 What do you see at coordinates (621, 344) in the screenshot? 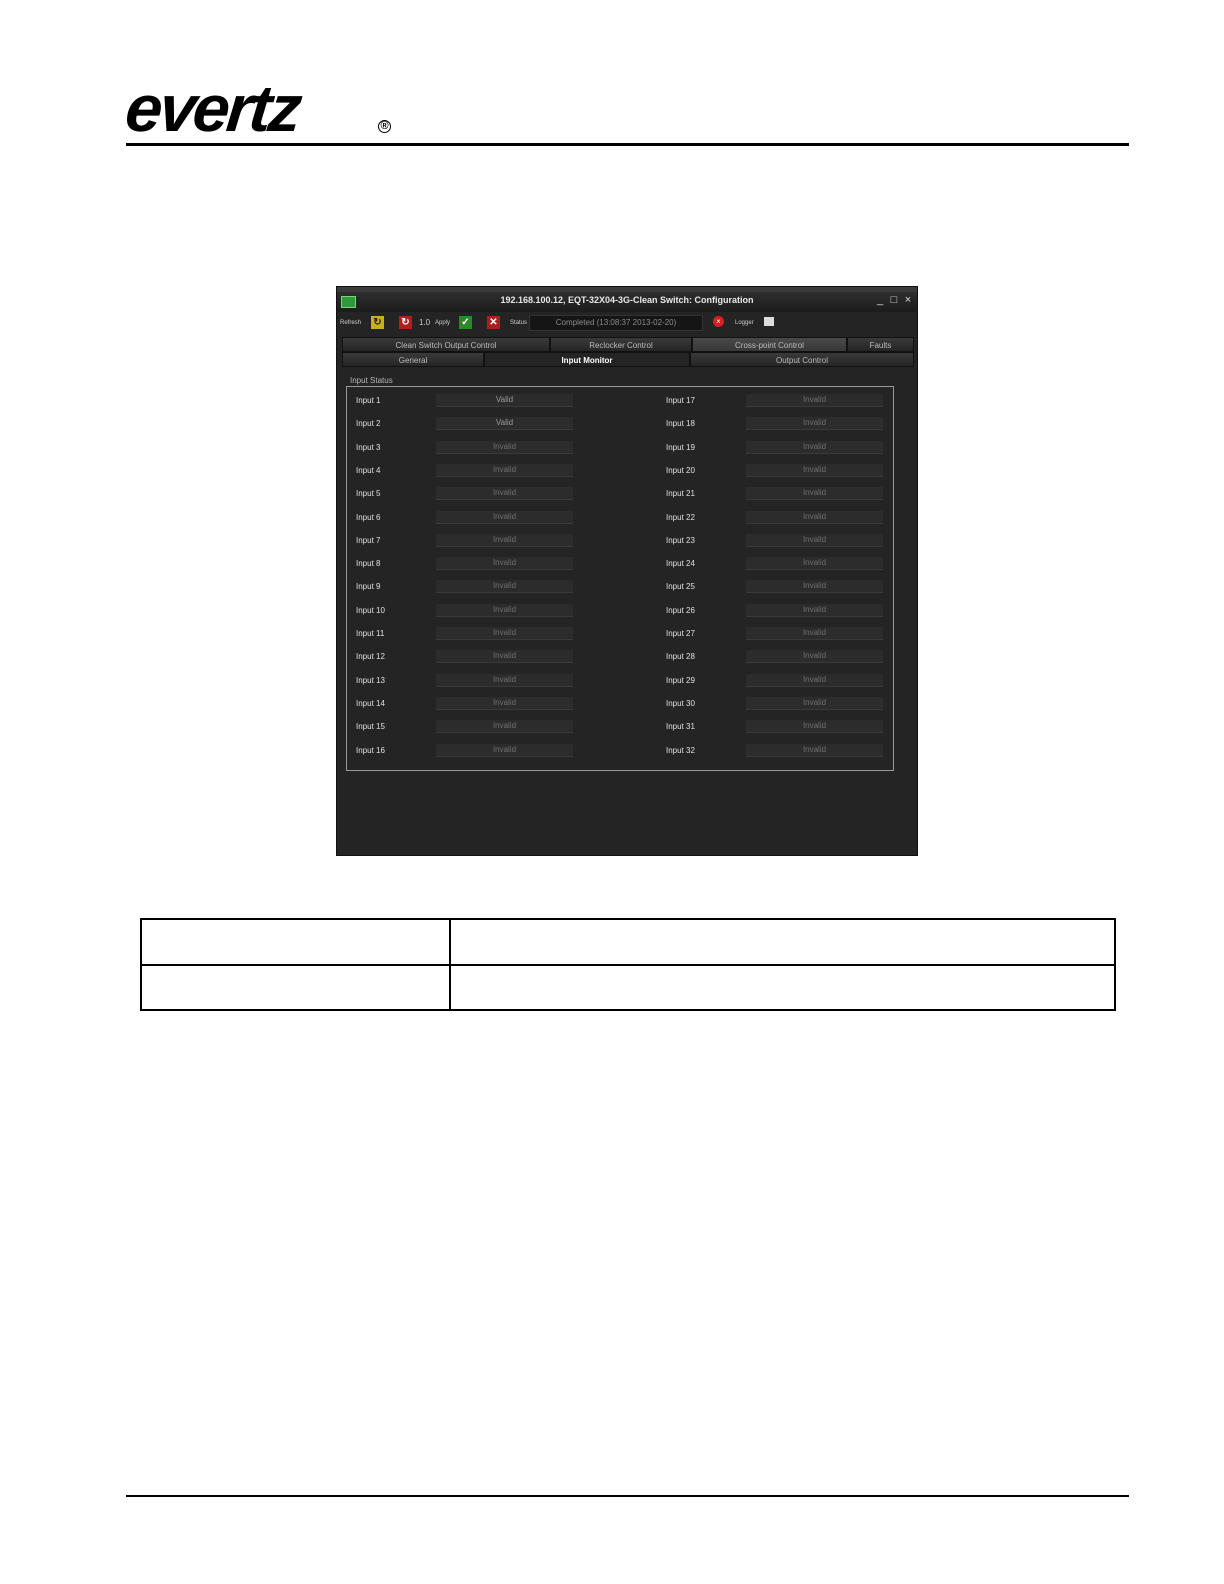
I see `tab-reclocker-control: Reclocker Control` at bounding box center [621, 344].